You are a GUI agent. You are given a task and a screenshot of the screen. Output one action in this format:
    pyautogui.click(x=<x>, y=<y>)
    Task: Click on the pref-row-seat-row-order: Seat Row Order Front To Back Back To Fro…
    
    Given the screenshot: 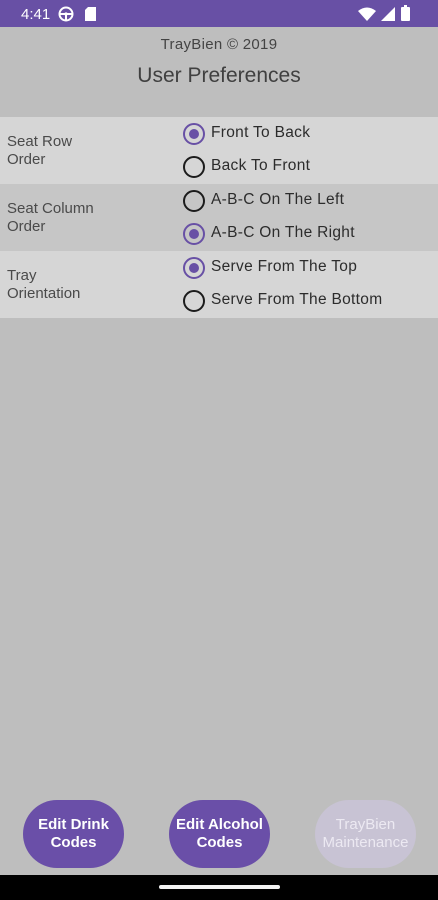 What is the action you would take?
    pyautogui.click(x=219, y=150)
    